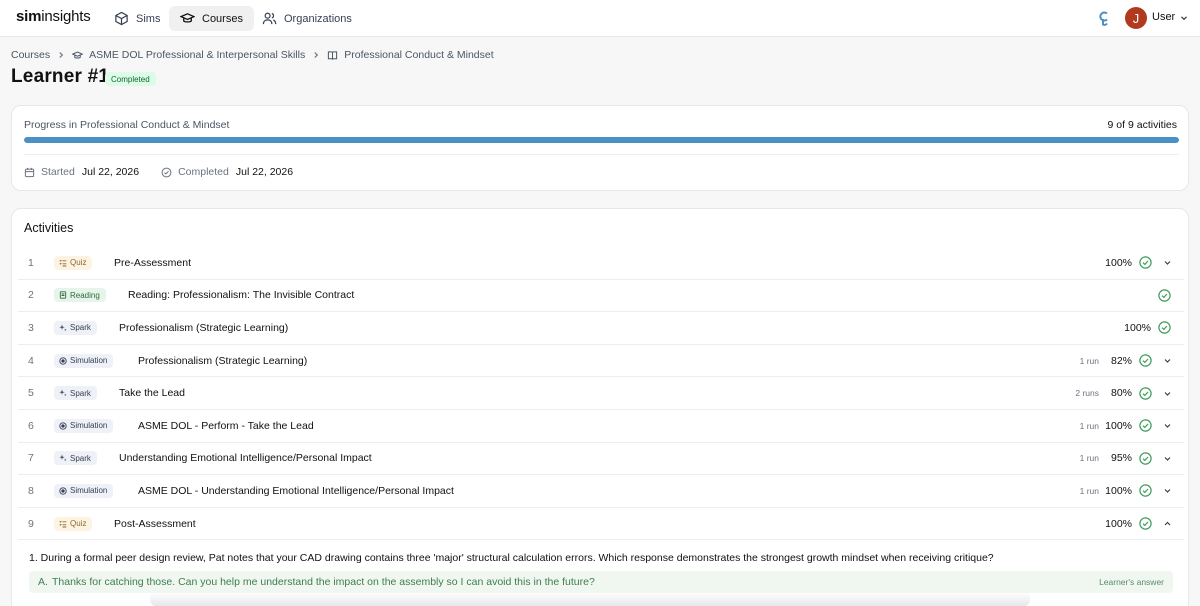 The height and width of the screenshot is (606, 1200). Describe the element at coordinates (1121, 360) in the screenshot. I see `activity-score: 82%` at that location.